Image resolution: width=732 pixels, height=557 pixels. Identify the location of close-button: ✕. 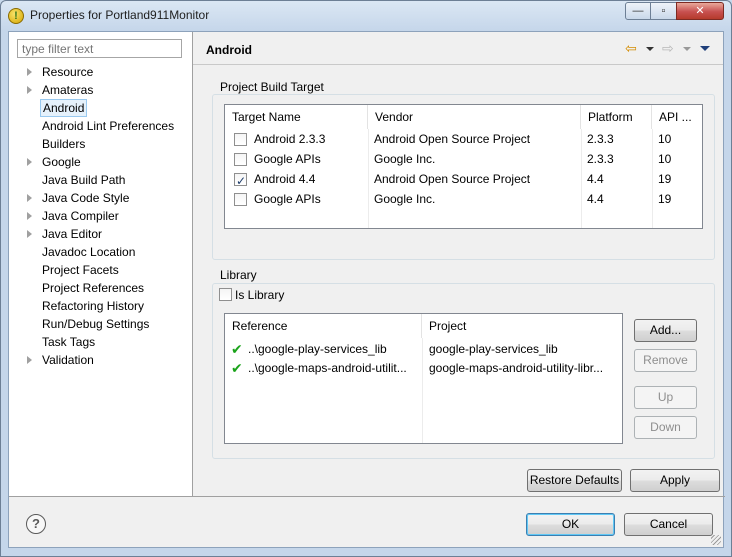
(700, 11).